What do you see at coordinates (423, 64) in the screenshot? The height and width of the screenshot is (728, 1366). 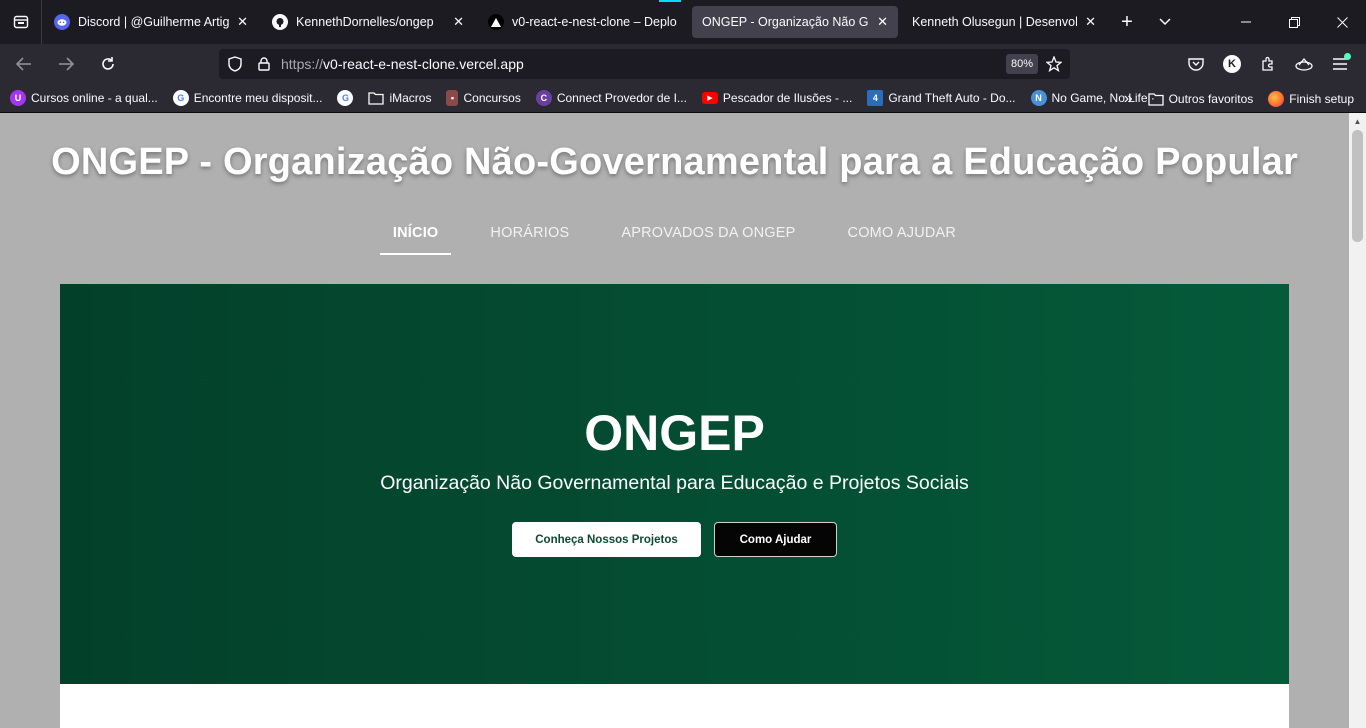 I see `url-host: v0-react-e-nest-clone.vercel.app` at bounding box center [423, 64].